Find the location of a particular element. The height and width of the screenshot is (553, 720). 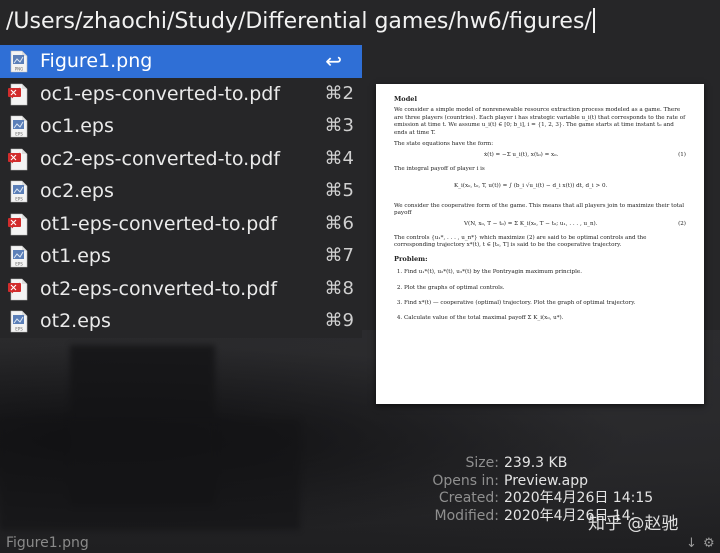

result-item: PNG Figure1.png ↩ is located at coordinates (181, 61).